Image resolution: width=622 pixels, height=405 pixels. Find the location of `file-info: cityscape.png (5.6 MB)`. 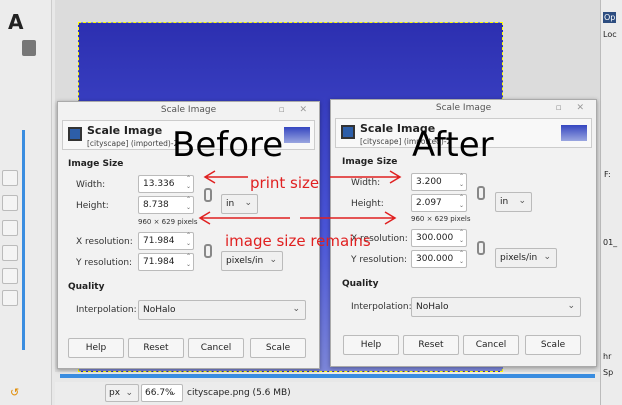

file-info: cityscape.png (5.6 MB) is located at coordinates (239, 393).